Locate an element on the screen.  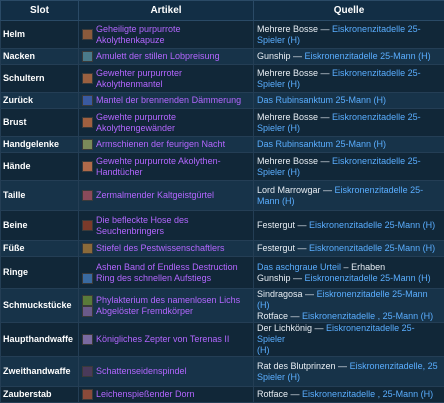
item-entry: Phylakterium des namenlosen Lichs is located at coordinates (166, 300).